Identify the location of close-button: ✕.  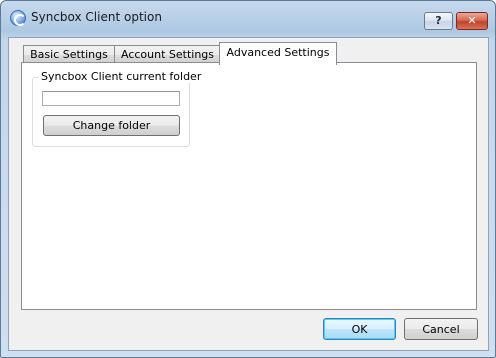
(472, 21).